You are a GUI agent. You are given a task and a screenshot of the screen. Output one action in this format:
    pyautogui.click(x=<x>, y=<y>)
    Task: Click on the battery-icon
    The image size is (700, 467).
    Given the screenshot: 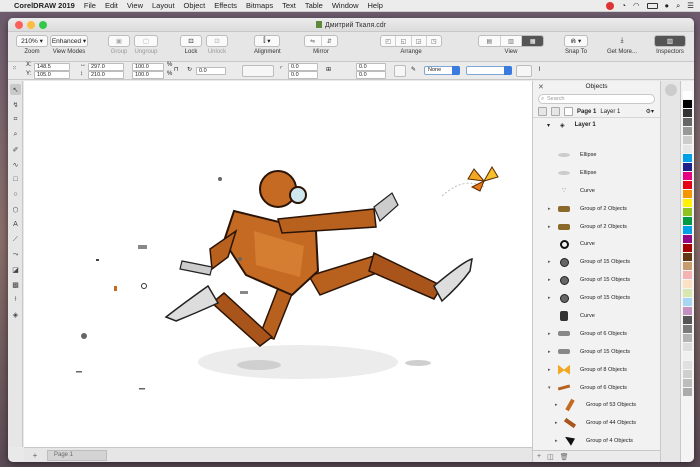 What is the action you would take?
    pyautogui.click(x=652, y=5)
    